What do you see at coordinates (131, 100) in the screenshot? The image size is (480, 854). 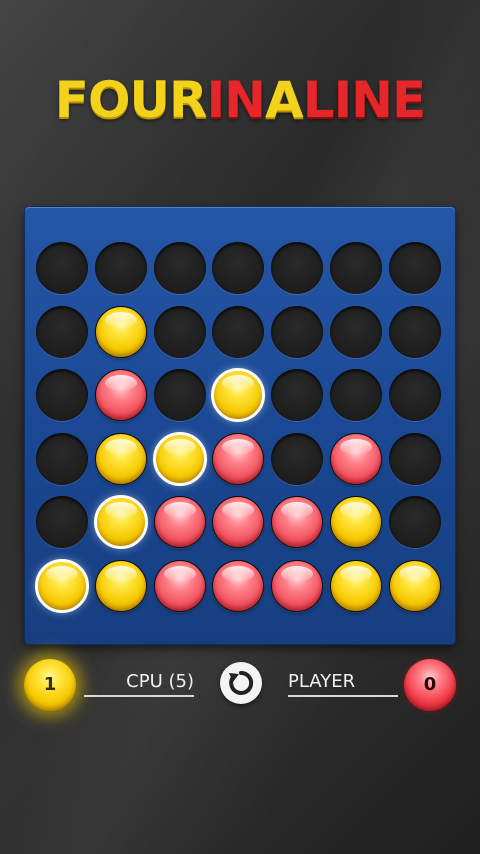 I see `logo-word-four: FOUR` at bounding box center [131, 100].